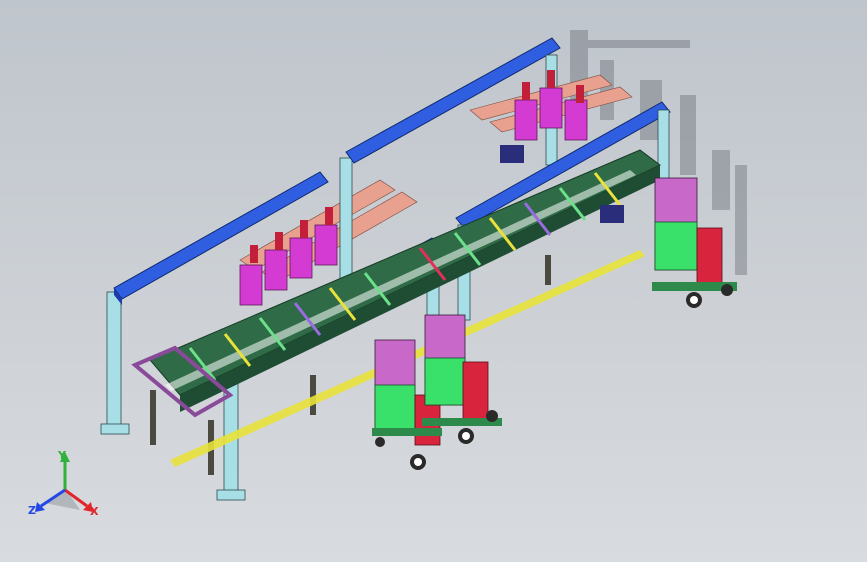  I want to click on z-axis-label: Z, so click(32, 510).